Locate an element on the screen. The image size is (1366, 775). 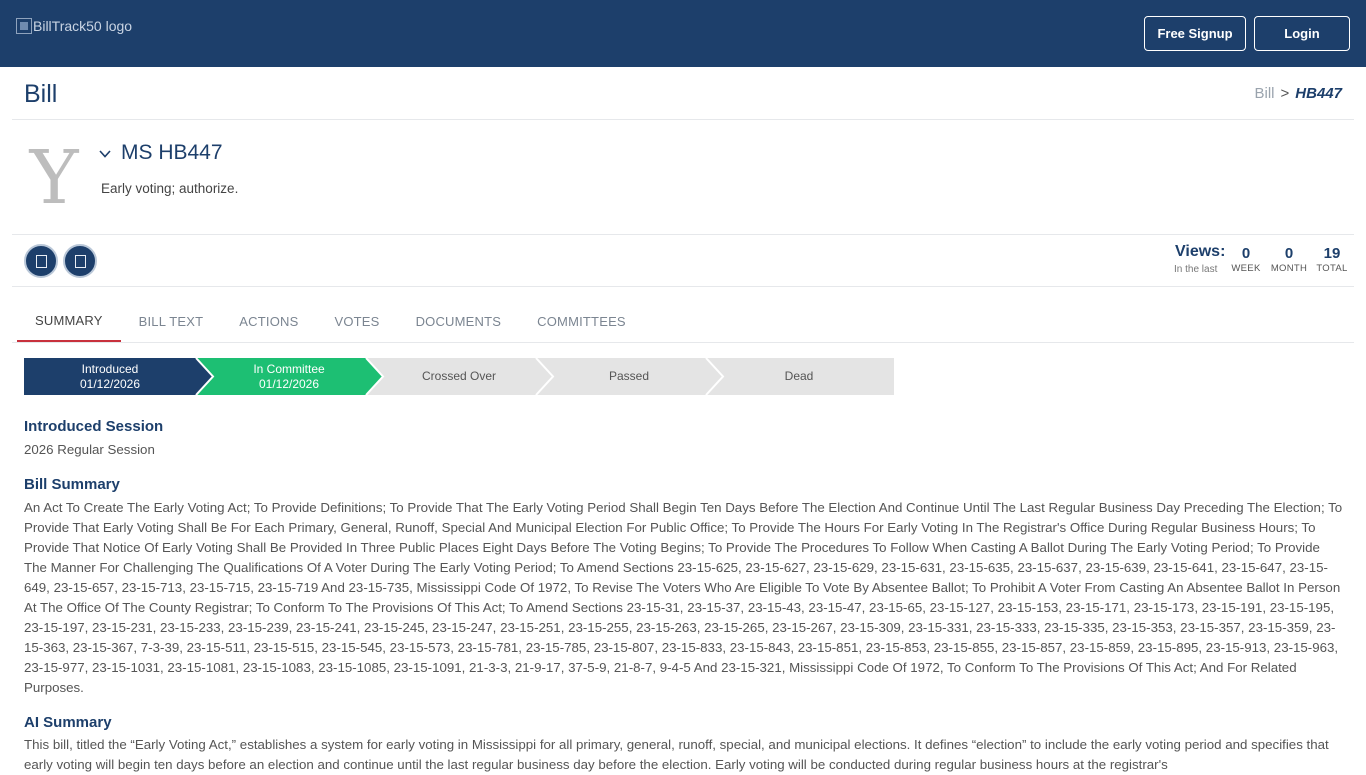
progress-stage-dead: Dead is located at coordinates (799, 376).